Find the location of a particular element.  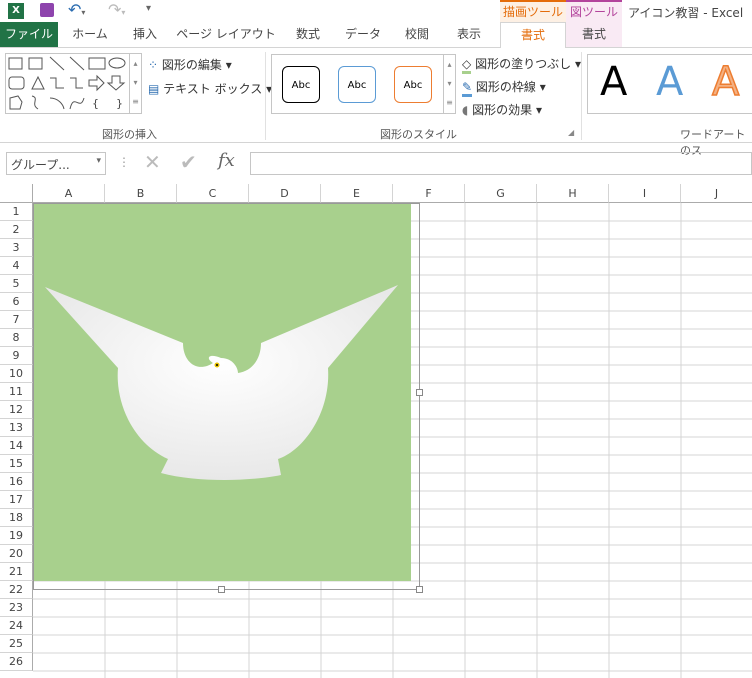

group-label-insert-shapes: 図形の挿入 is located at coordinates (129, 134).